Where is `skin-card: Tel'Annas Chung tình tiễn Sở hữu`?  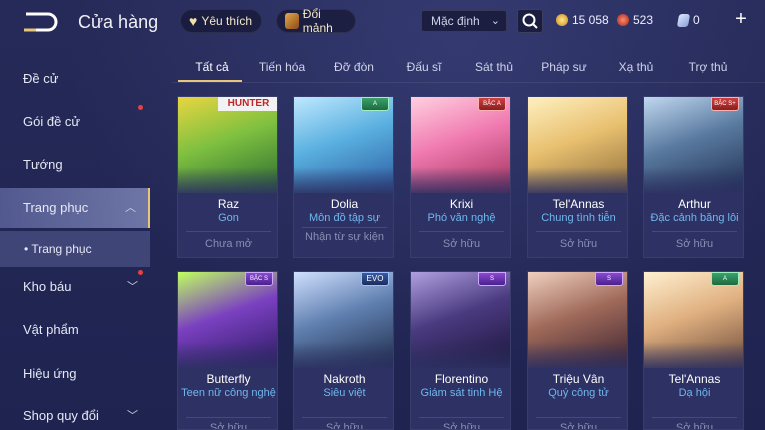 skin-card: Tel'Annas Chung tình tiễn Sở hữu is located at coordinates (577, 177).